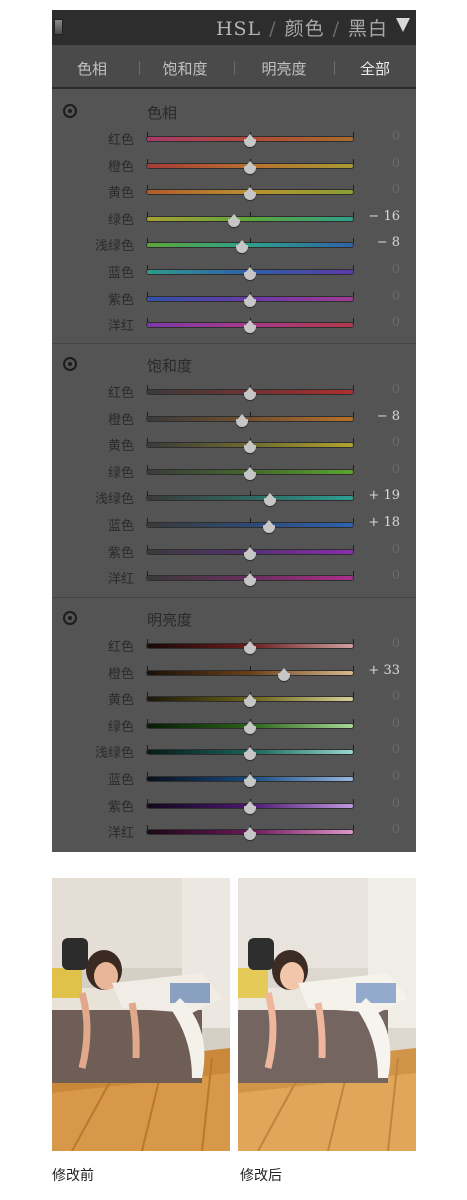  Describe the element at coordinates (334, 68) in the screenshot. I see `tab-divider` at that location.